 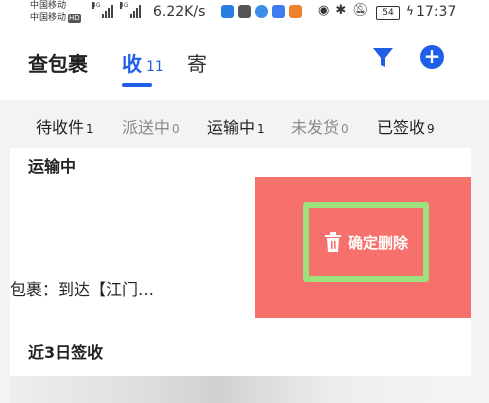 What do you see at coordinates (52, 166) in the screenshot?
I see `section-title-in-transit: 运输中` at bounding box center [52, 166].